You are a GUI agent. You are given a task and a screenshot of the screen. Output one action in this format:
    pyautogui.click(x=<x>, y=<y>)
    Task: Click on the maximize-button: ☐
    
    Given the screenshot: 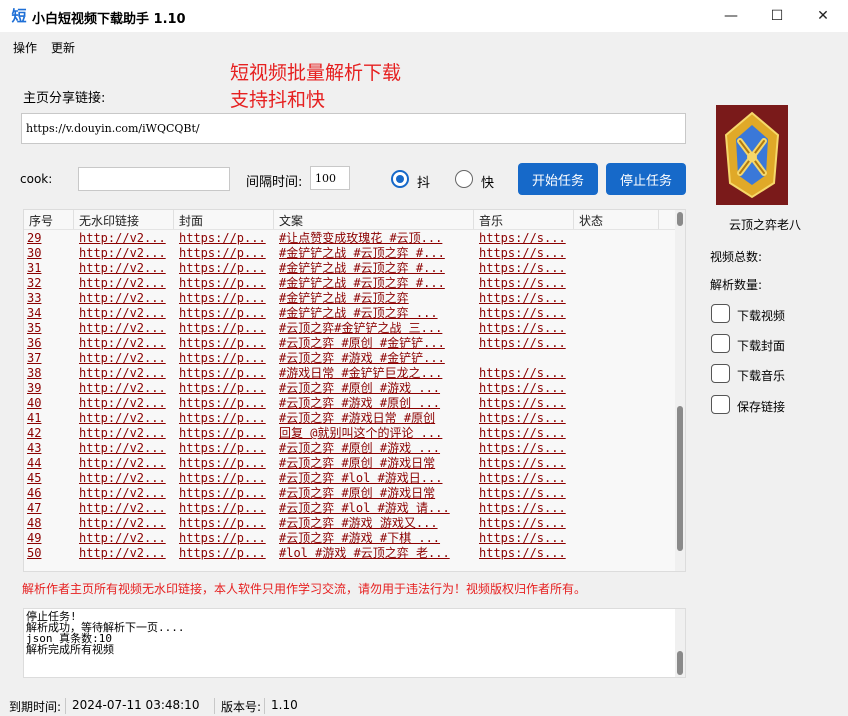 What is the action you would take?
    pyautogui.click(x=777, y=16)
    